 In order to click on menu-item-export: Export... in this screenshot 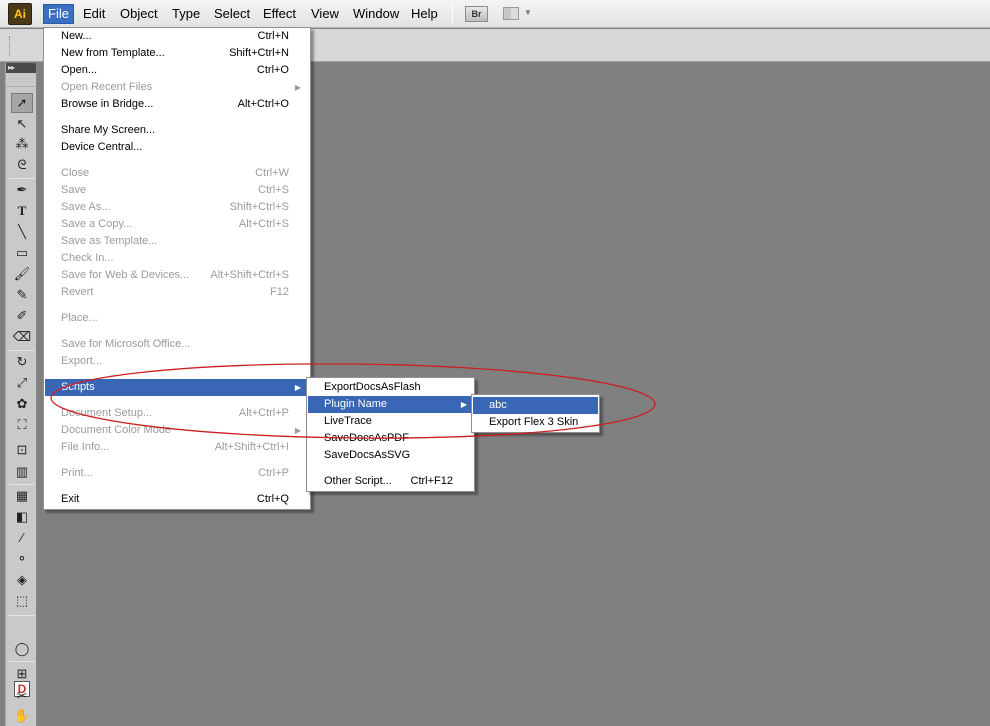, I will do `click(177, 361)`.